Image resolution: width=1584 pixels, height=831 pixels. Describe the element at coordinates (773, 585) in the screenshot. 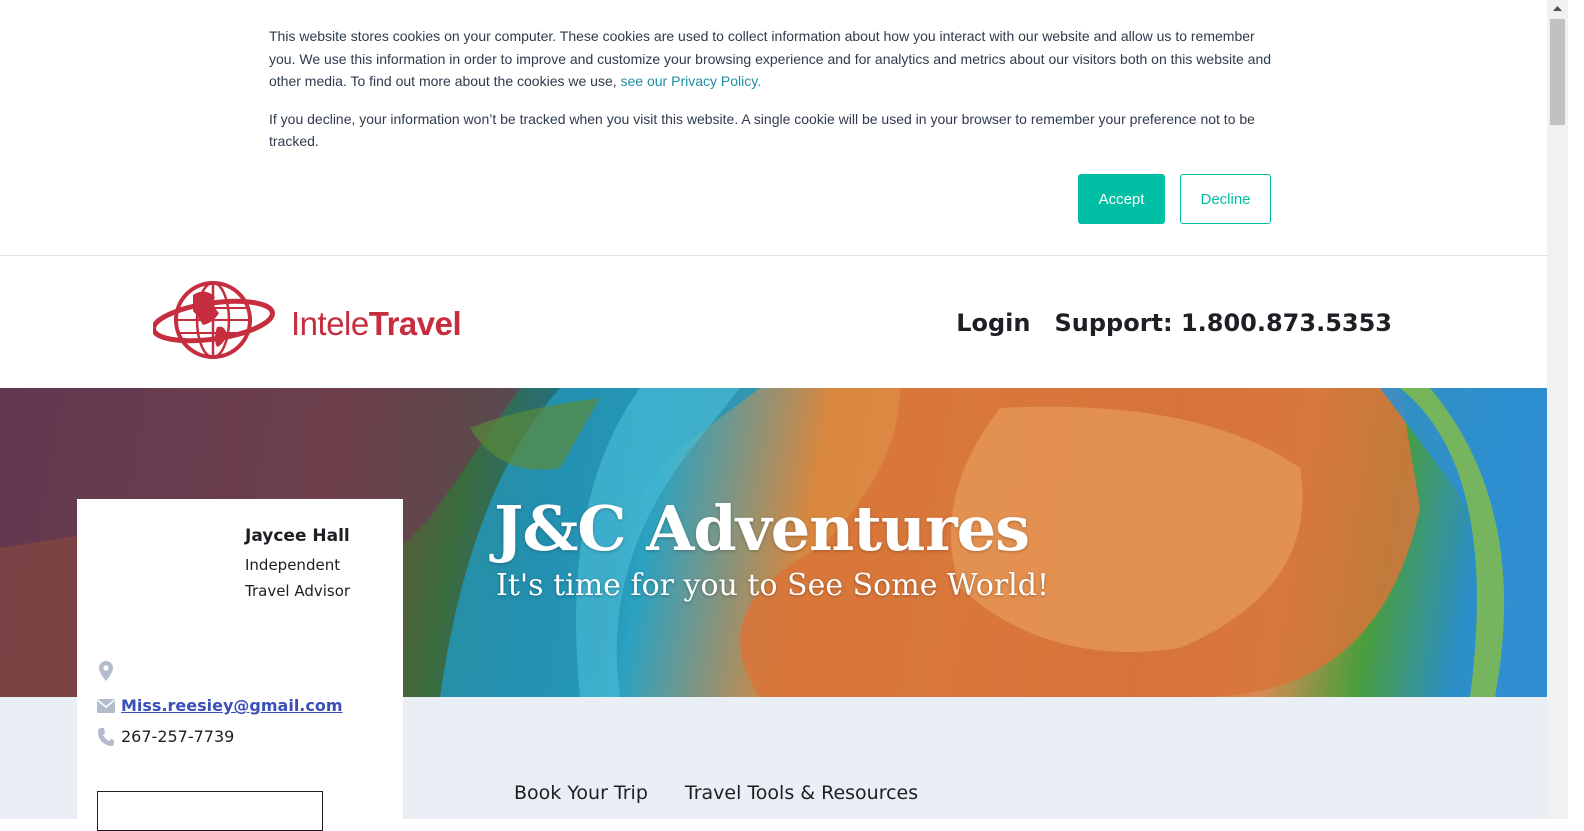

I see `hero-subtitle: It's time for you to See Some World!` at that location.